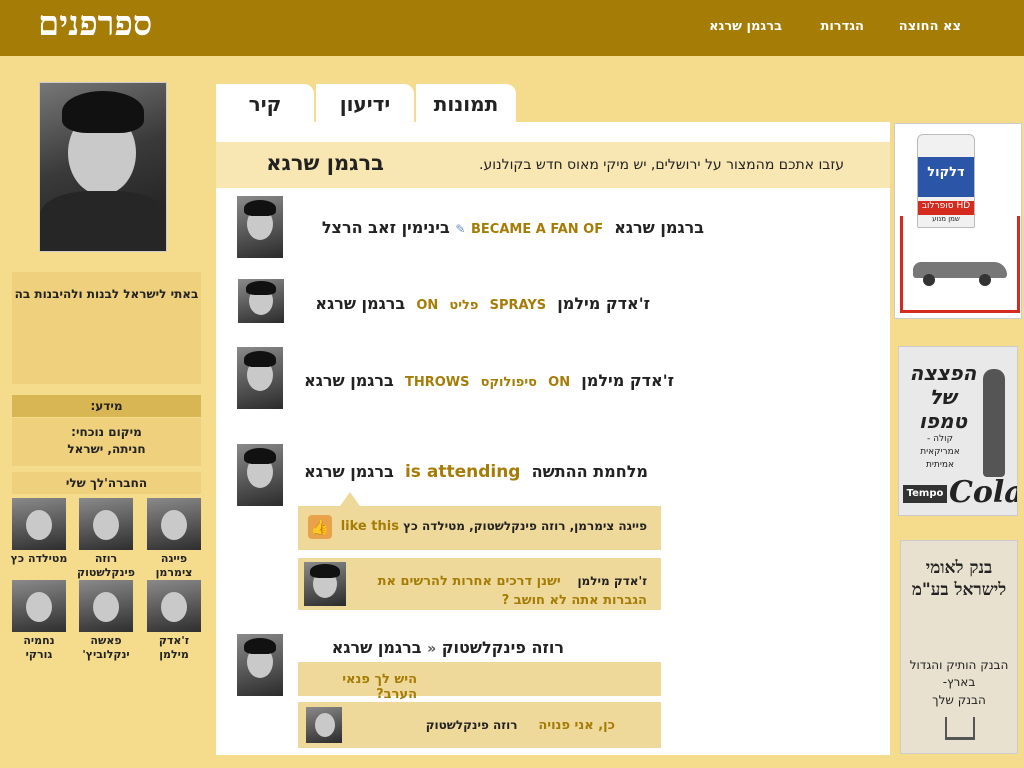  I want to click on friend-item: פאשה ינקלוביץ', so click(106, 621).